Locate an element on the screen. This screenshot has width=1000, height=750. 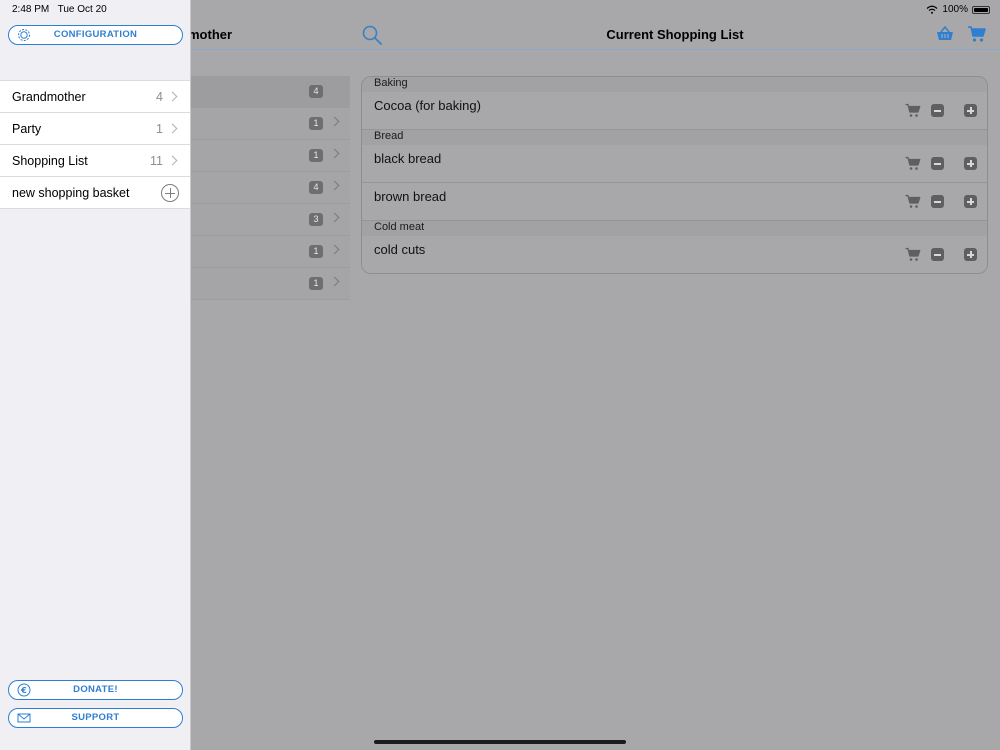
basket-icon is located at coordinates (945, 33).